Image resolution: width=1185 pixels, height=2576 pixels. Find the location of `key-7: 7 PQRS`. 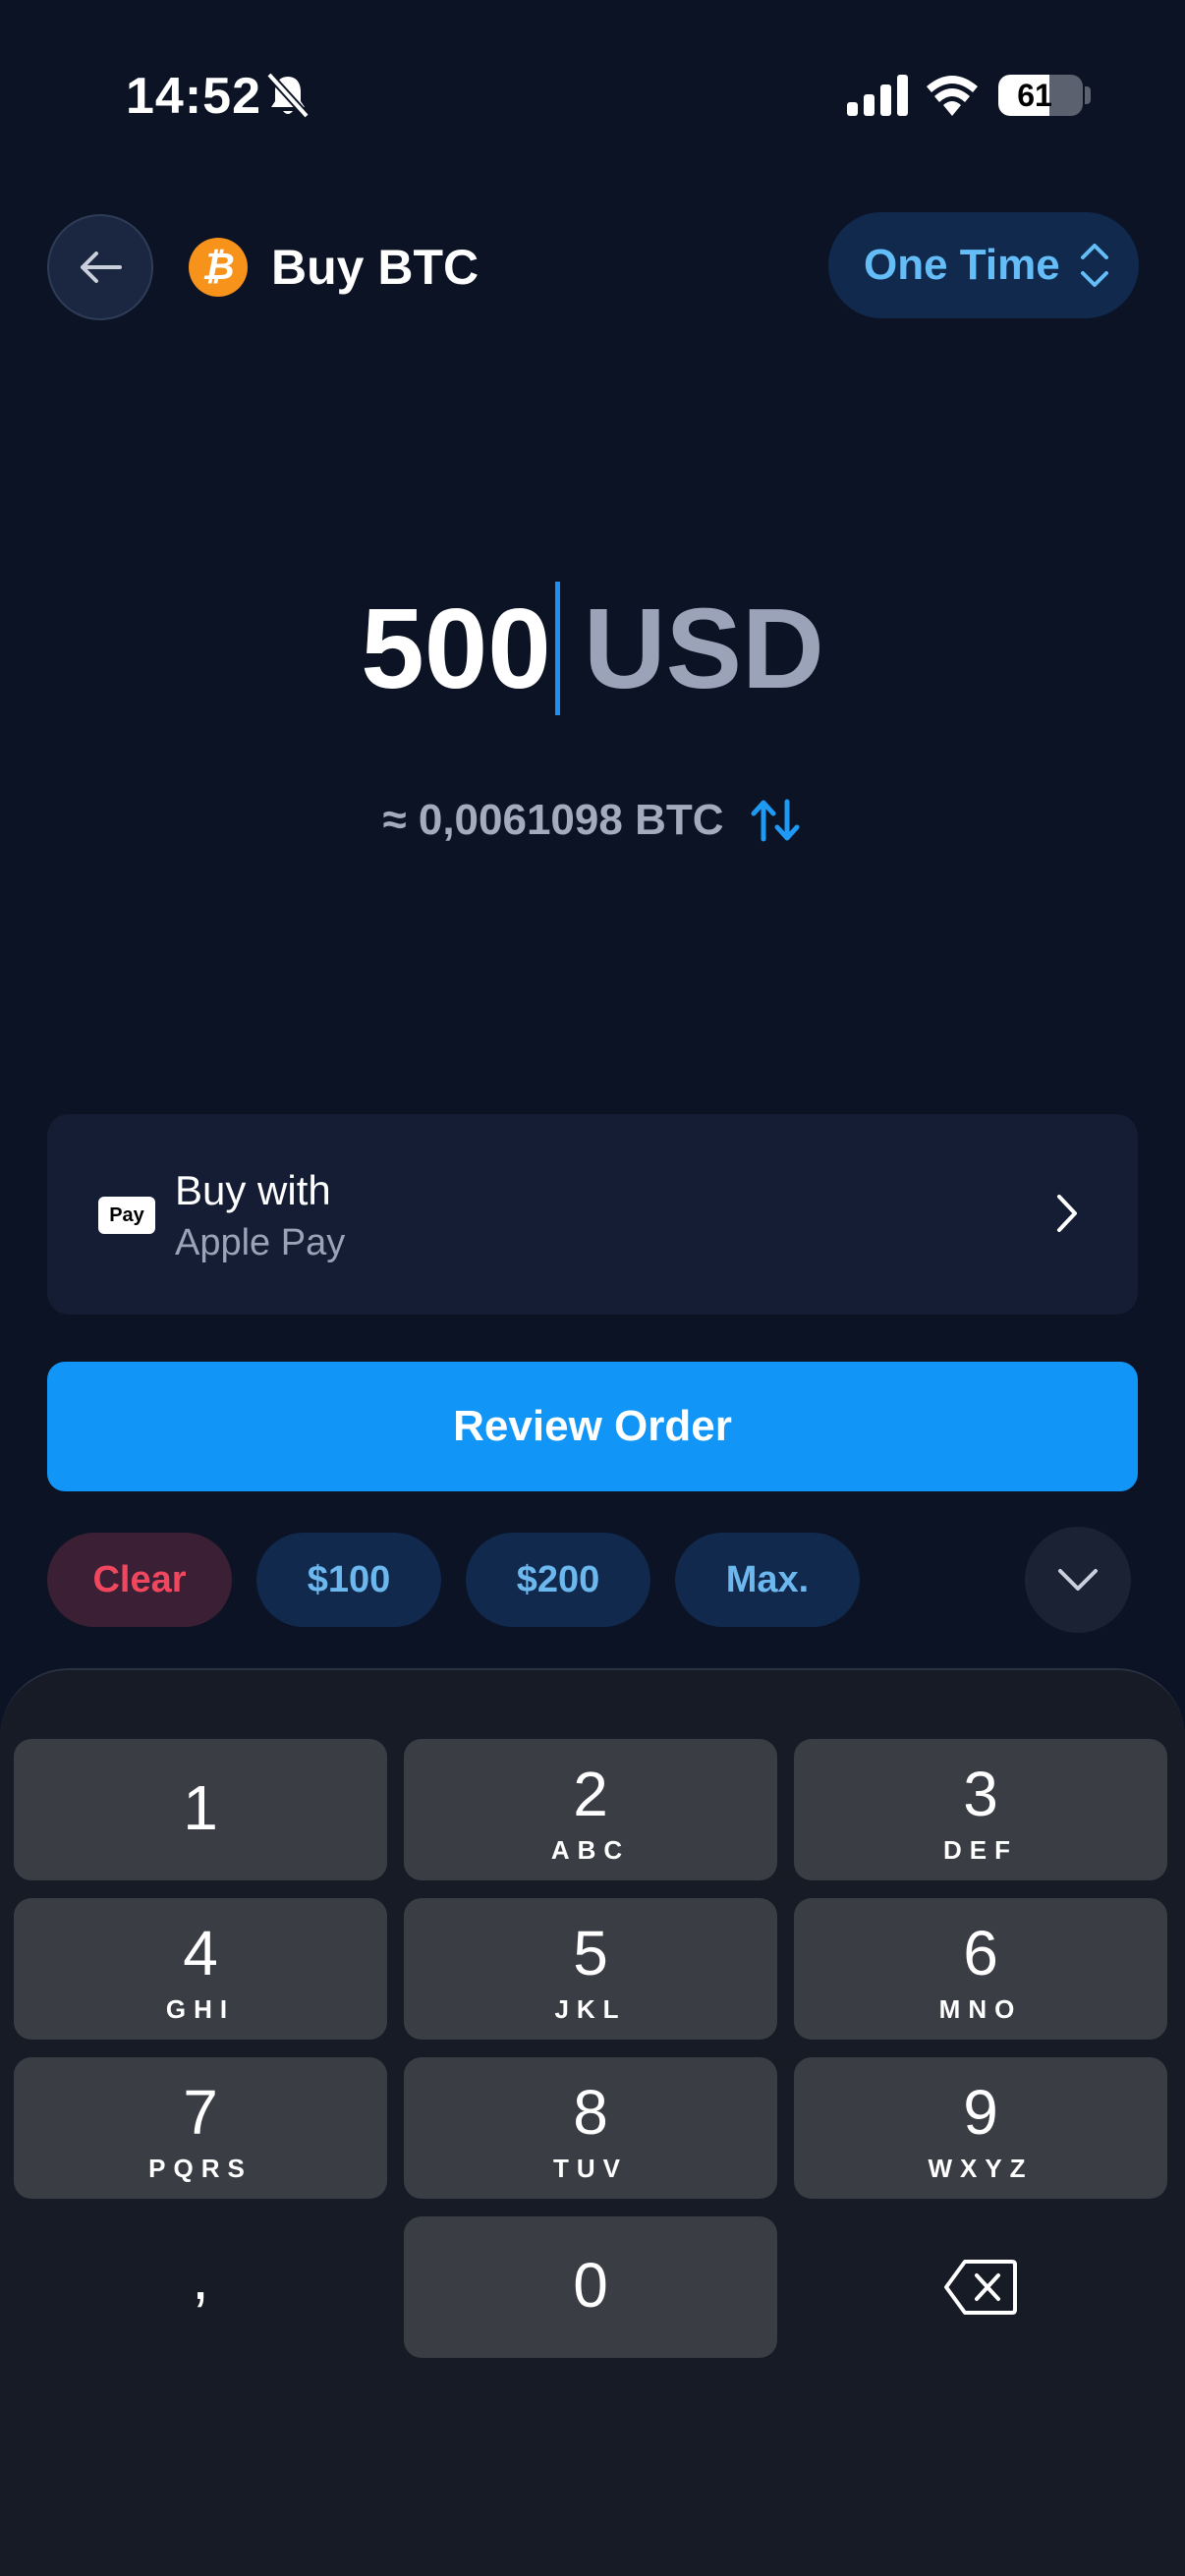

key-7: 7 PQRS is located at coordinates (200, 2128).